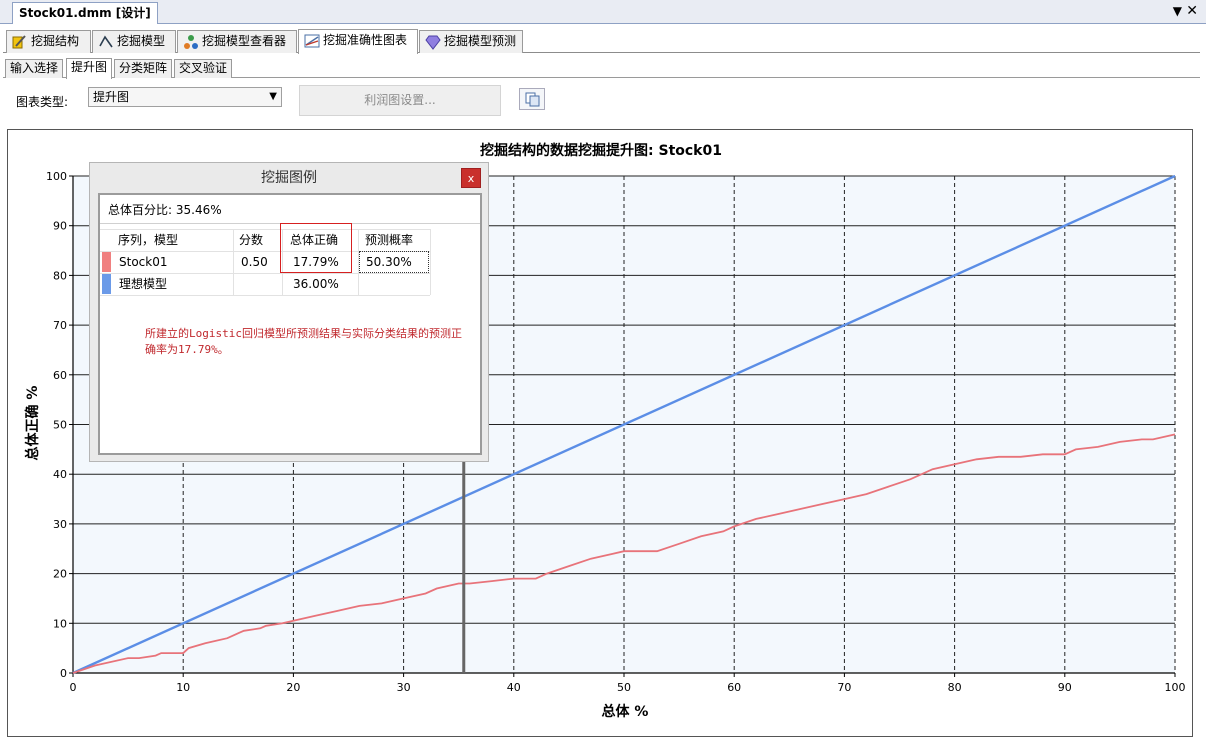  I want to click on y-axis-label: 总体正确 %, so click(32, 423).